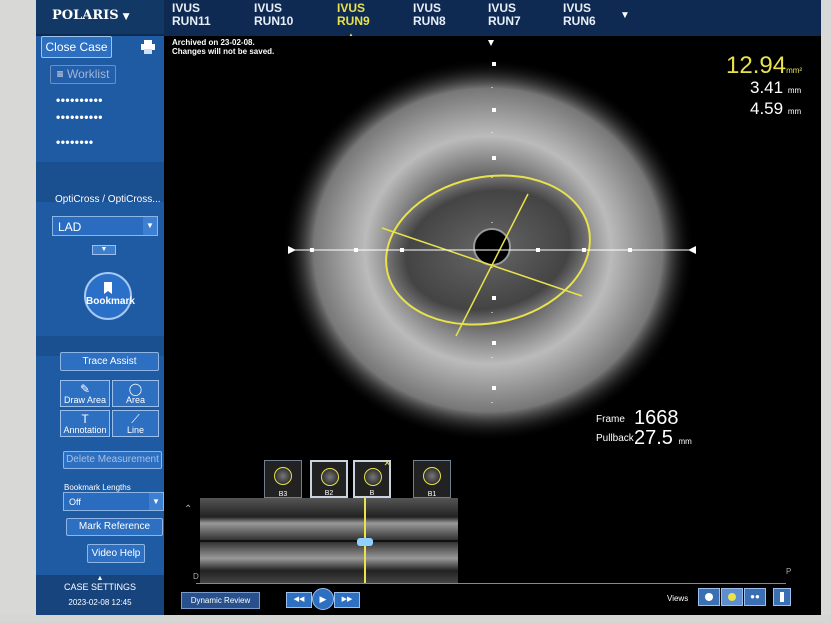  I want to click on bookmark-lengths-value: Off, so click(75, 502).